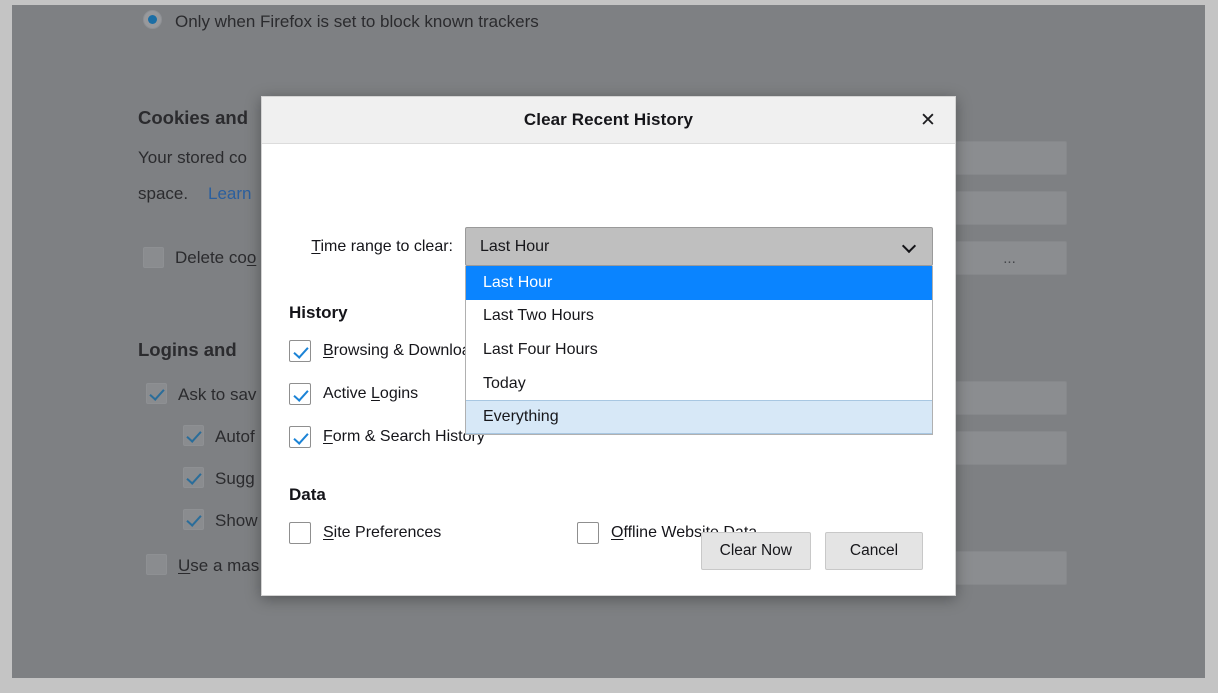 The height and width of the screenshot is (693, 1218). Describe the element at coordinates (184, 565) in the screenshot. I see `master-password-access-key: U` at that location.